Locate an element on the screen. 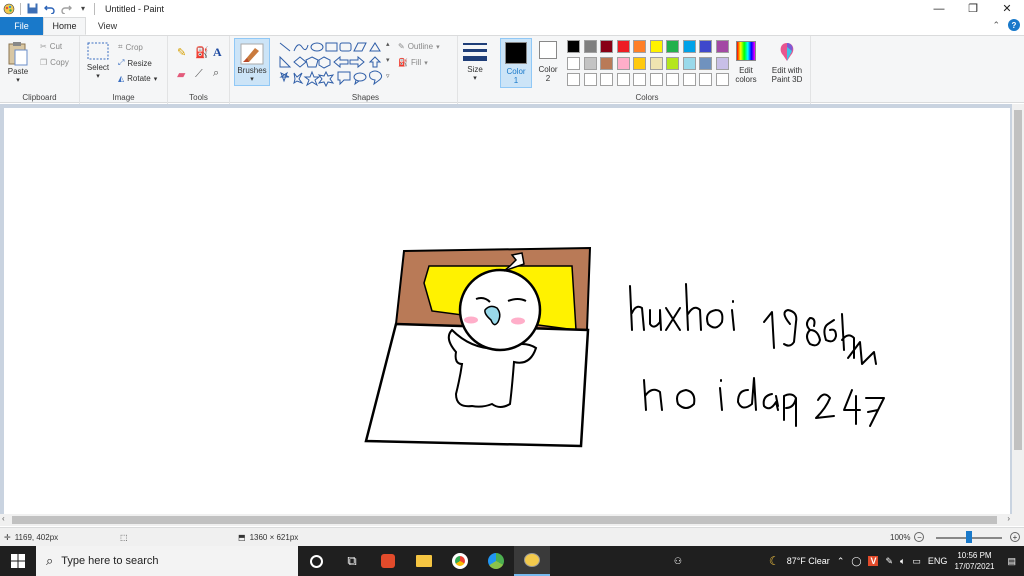  text-tool-icon: A is located at coordinates (217, 52).